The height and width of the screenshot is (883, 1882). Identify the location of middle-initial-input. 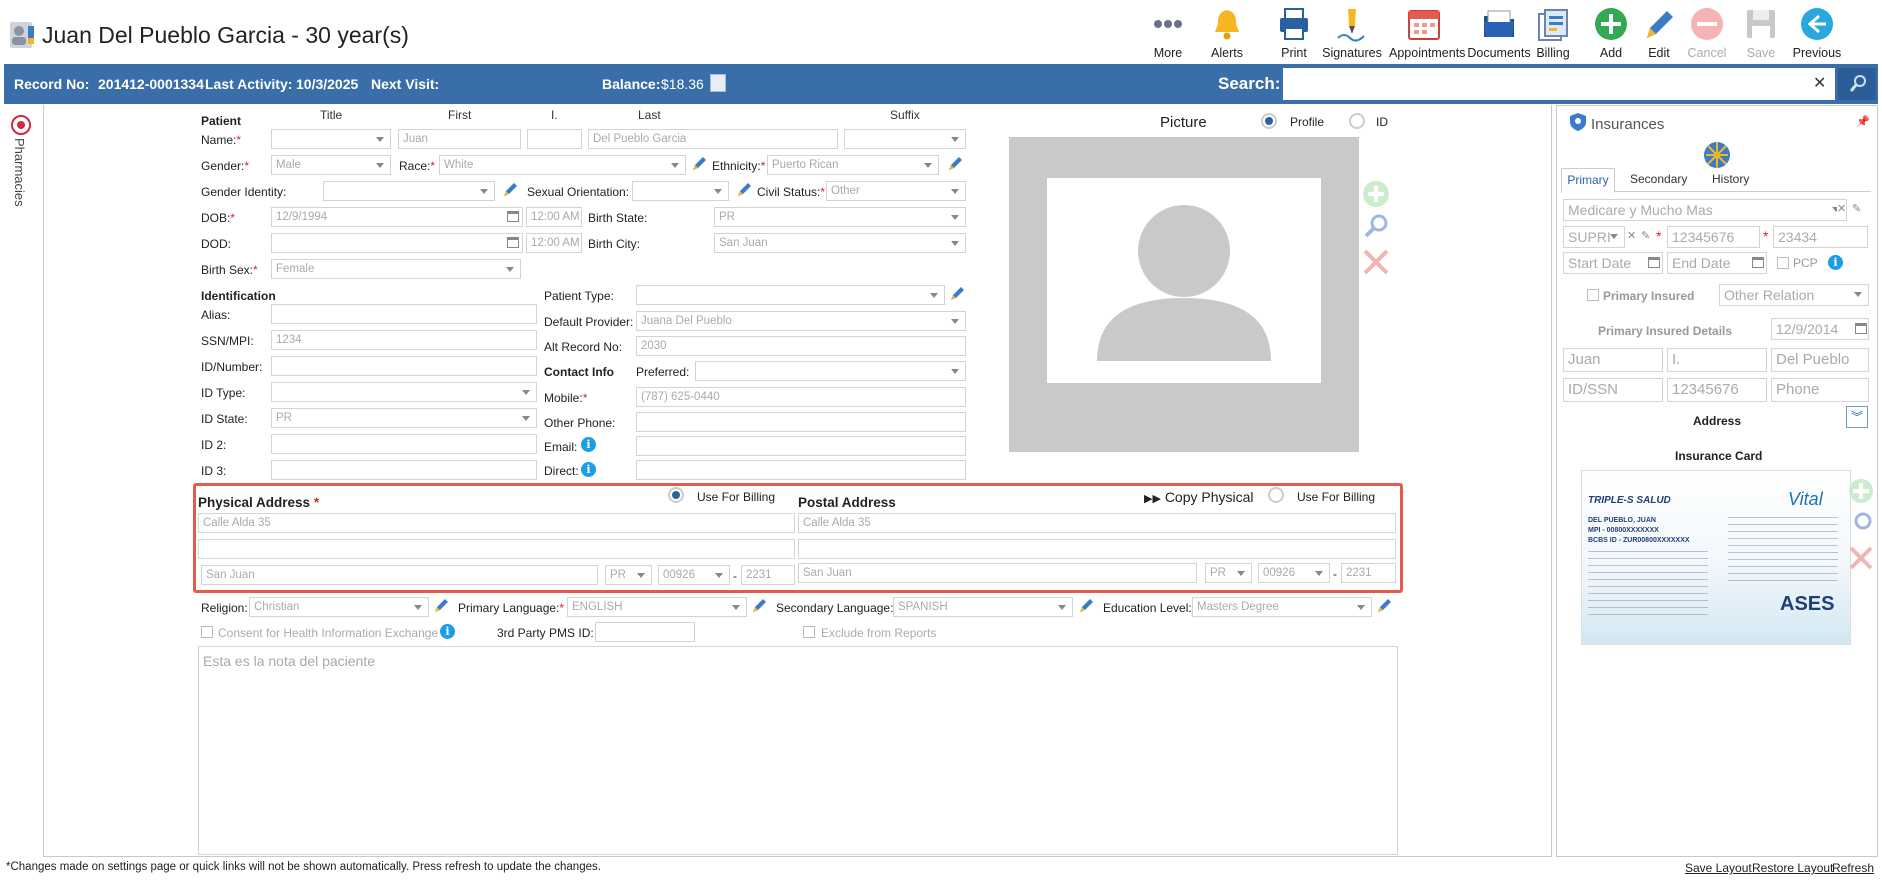
(554, 139).